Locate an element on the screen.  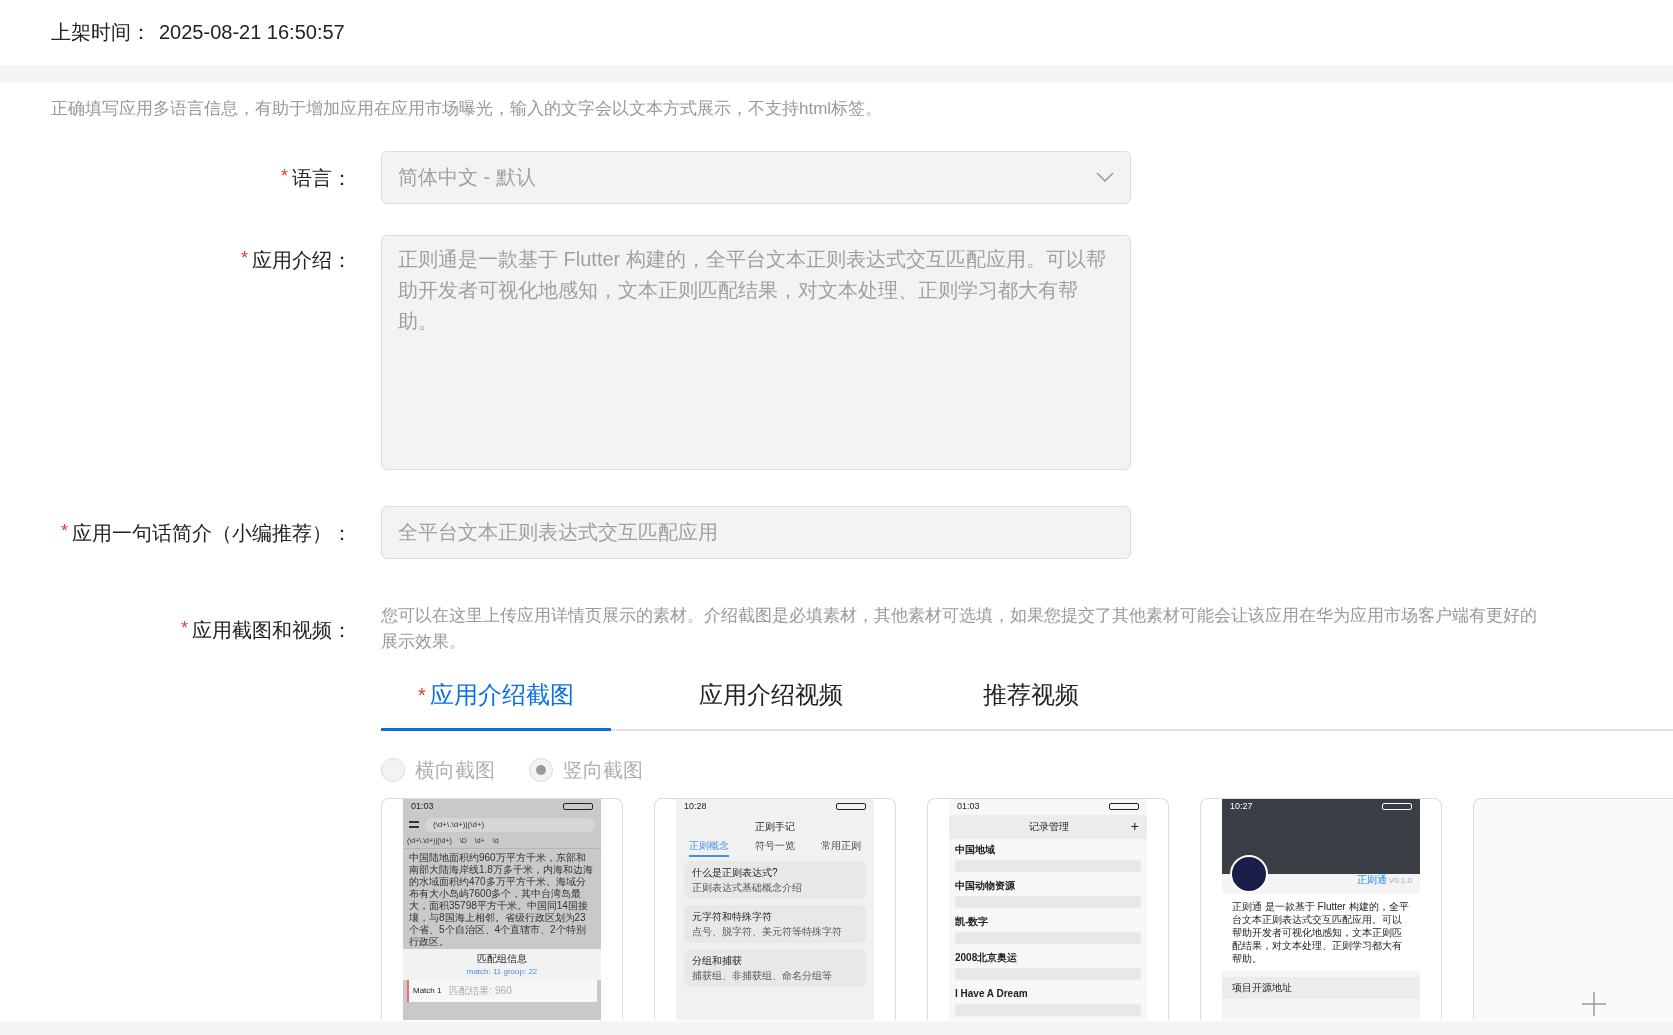
listing-time-label: 上架时间： is located at coordinates (101, 32).